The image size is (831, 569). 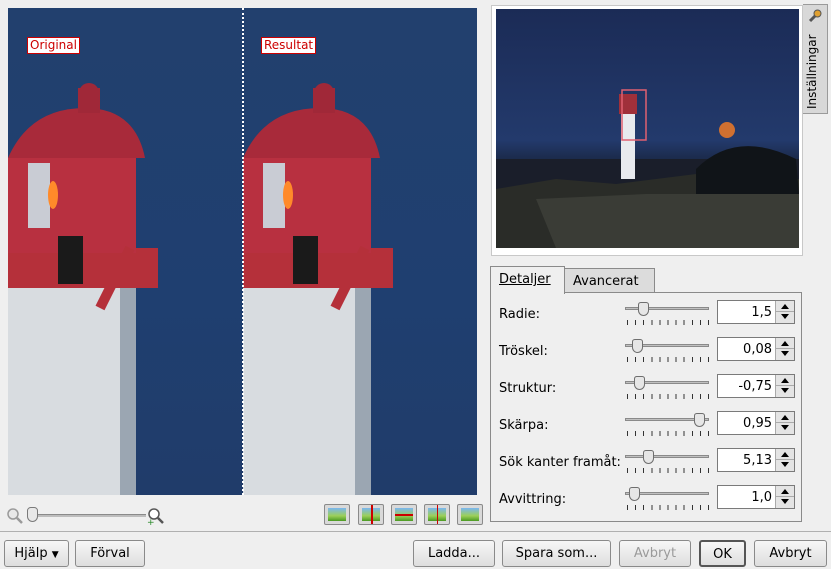 I want to click on view-mode-1-button, so click(x=337, y=514).